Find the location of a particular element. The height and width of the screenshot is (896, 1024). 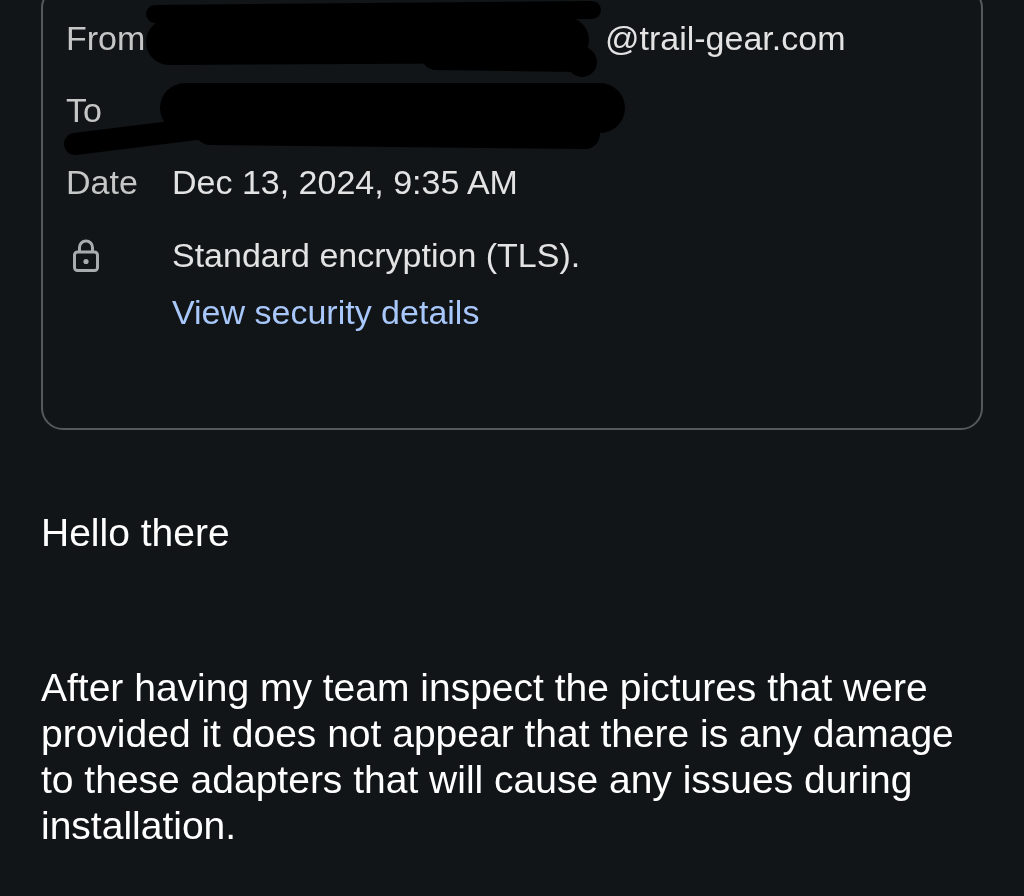

encryption-text: Standard encryption (TLS). is located at coordinates (376, 255).